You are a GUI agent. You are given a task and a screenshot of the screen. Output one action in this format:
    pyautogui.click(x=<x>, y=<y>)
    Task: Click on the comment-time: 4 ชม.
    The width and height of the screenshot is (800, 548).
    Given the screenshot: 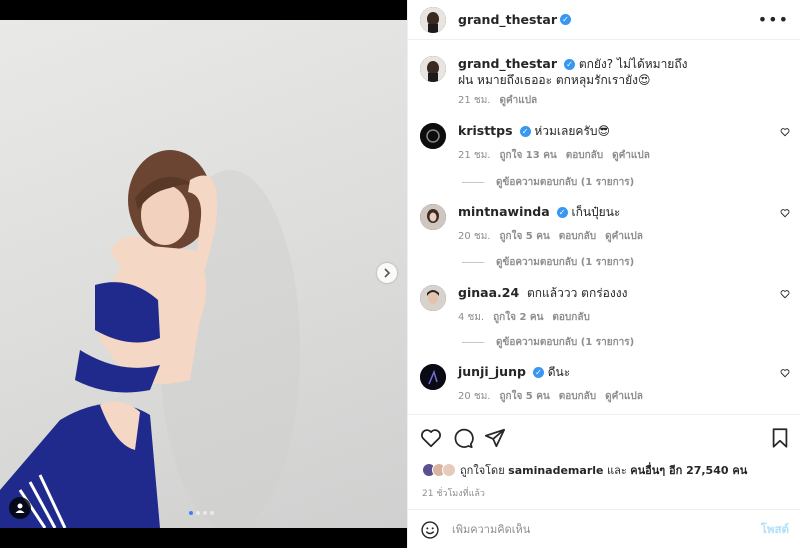 What is the action you would take?
    pyautogui.click(x=471, y=317)
    